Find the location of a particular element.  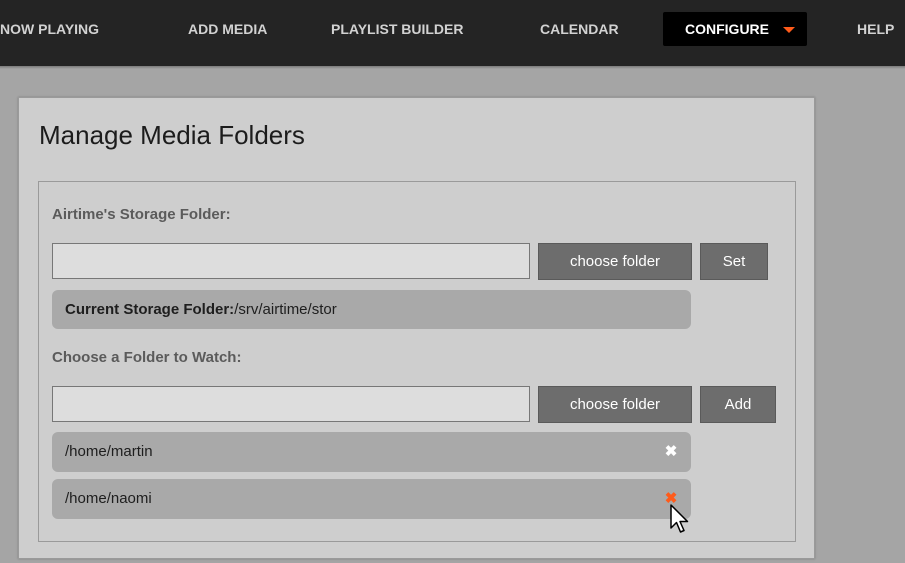

watch-folder-input is located at coordinates (291, 404).